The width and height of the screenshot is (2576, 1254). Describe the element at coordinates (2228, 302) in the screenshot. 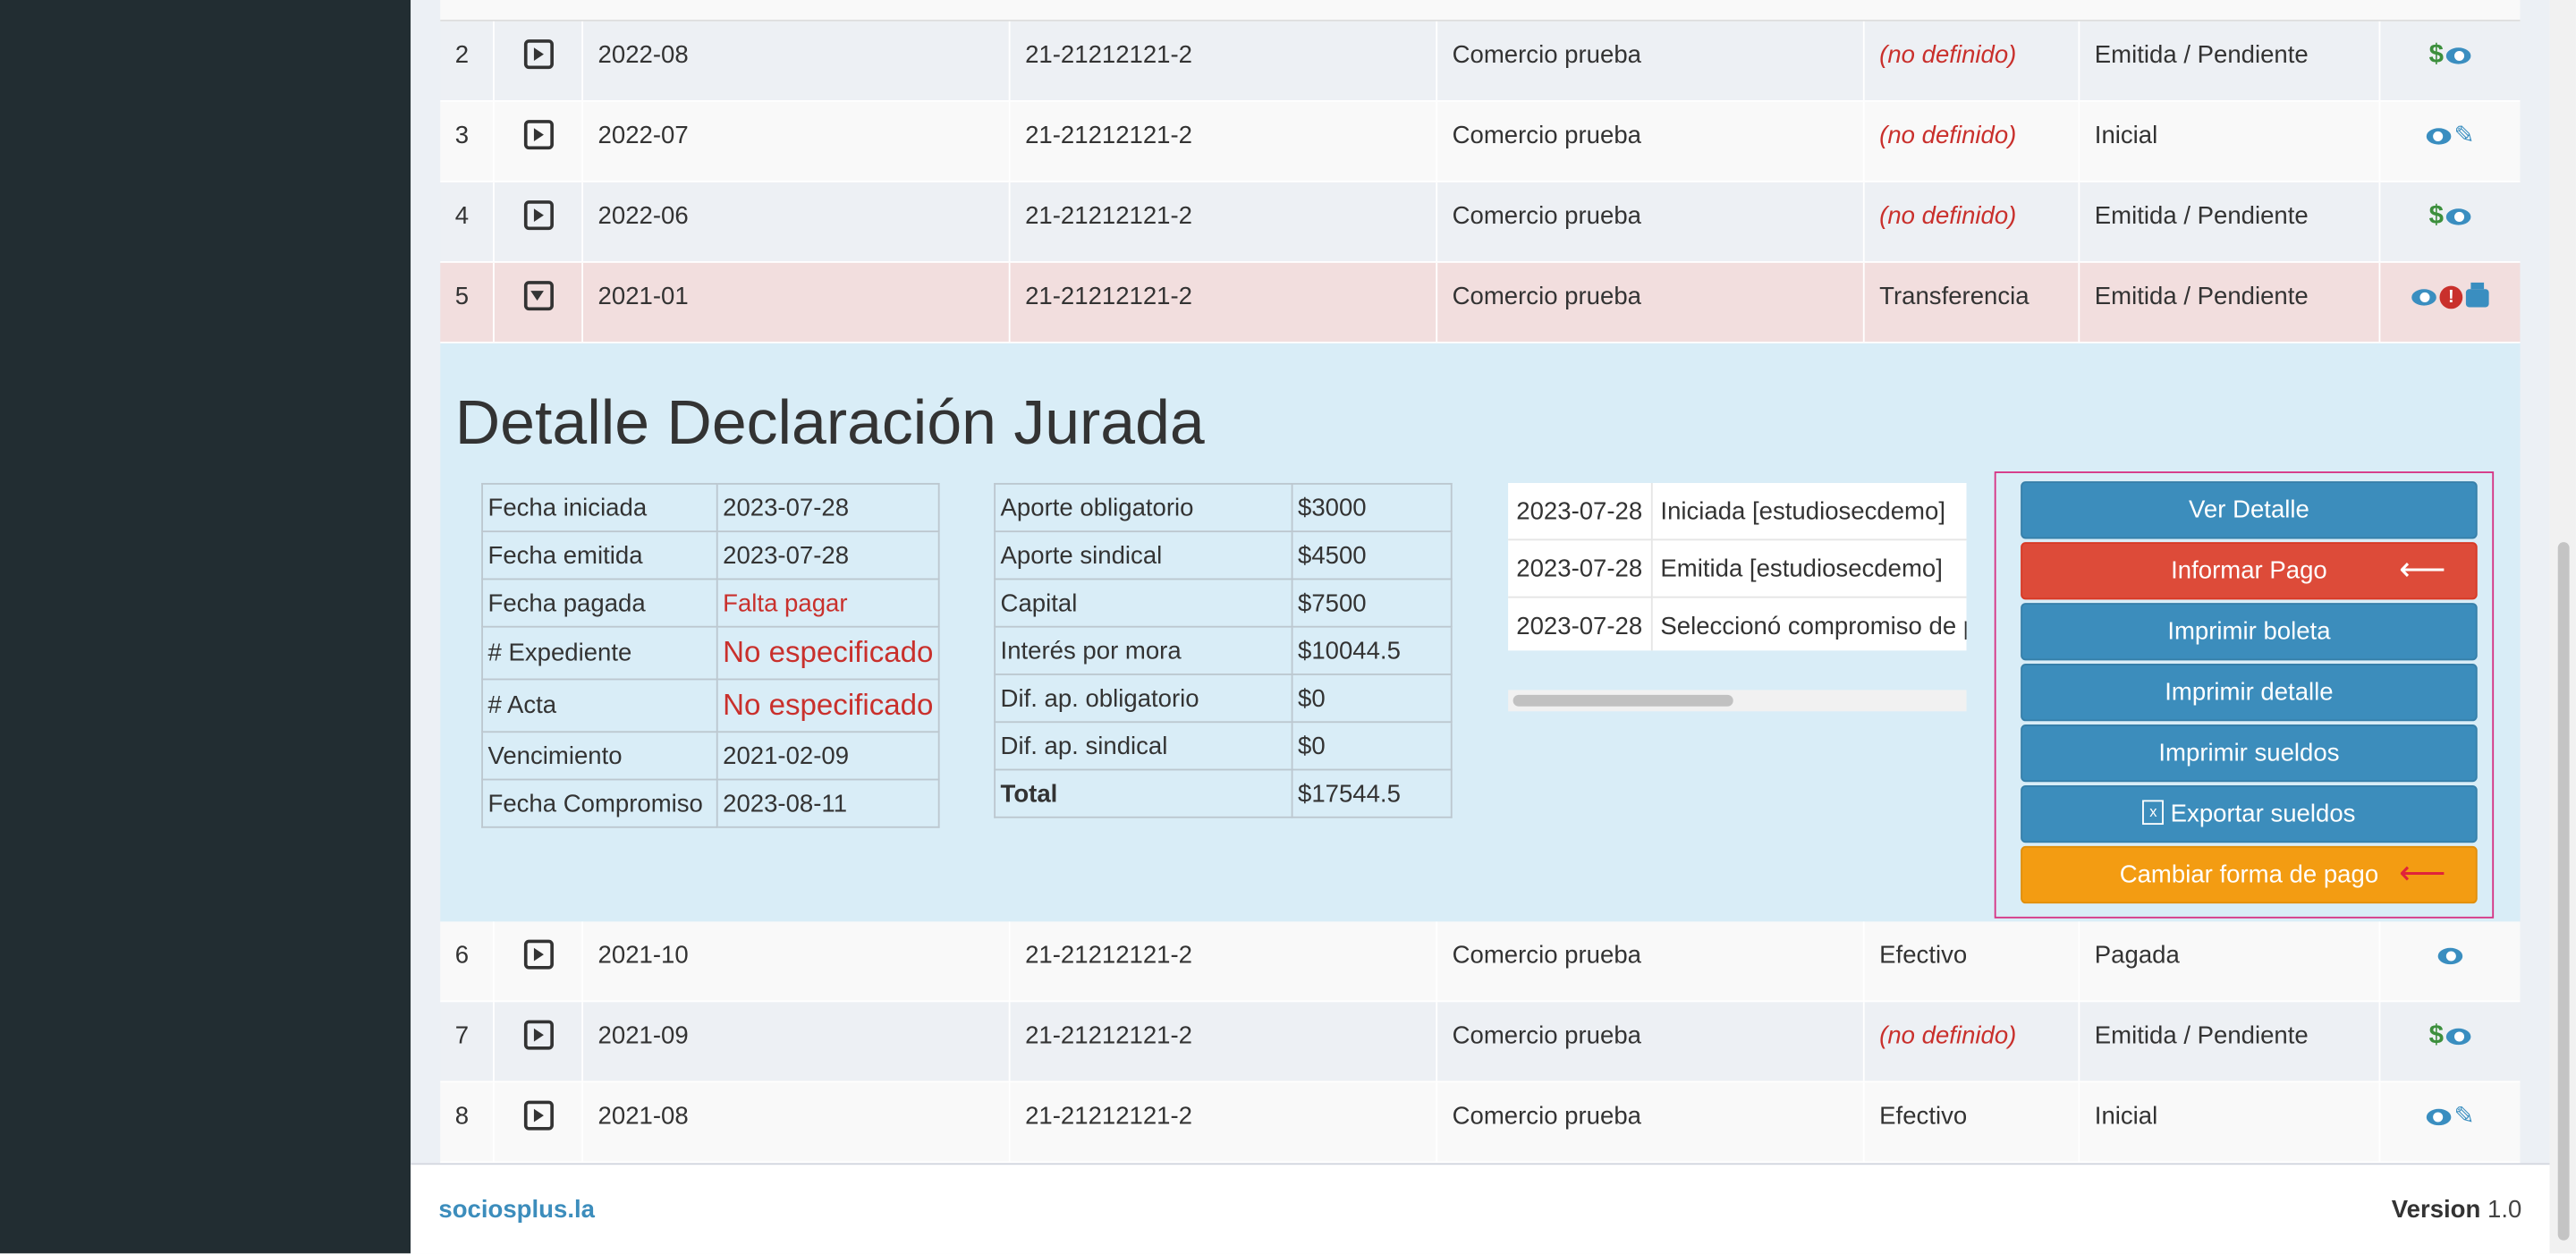

I see `status-cell: Emitida / Pendiente` at that location.